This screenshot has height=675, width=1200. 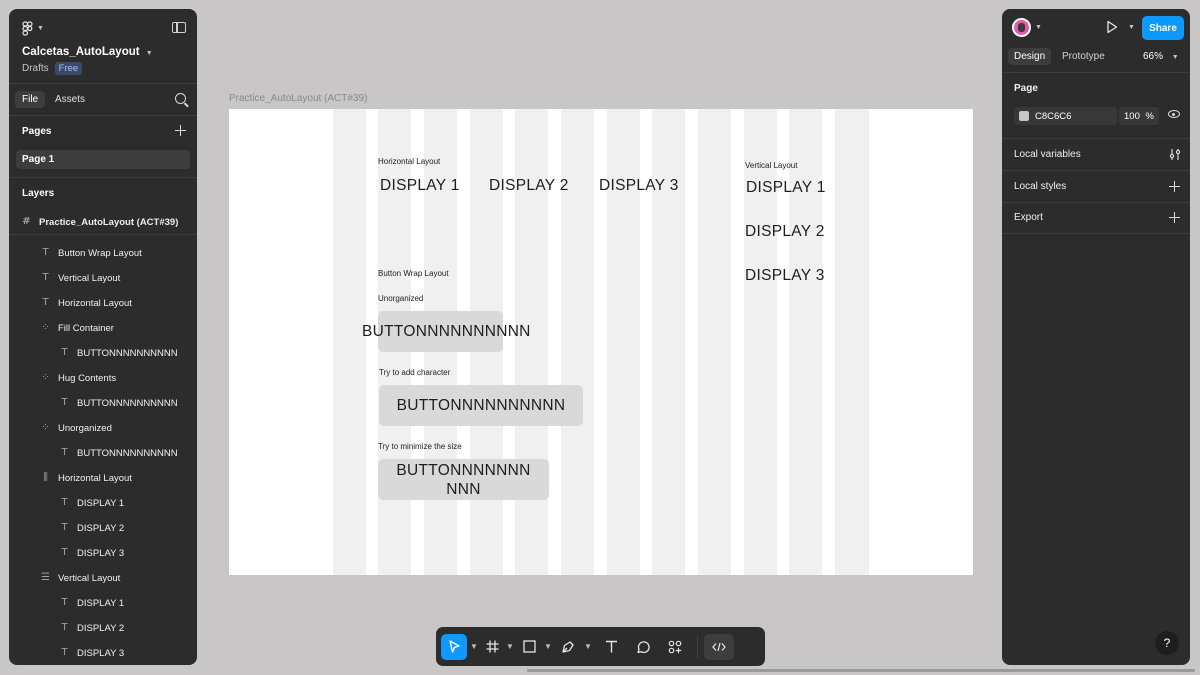 I want to click on vertical-display-3: DISPLAY 3, so click(x=785, y=276).